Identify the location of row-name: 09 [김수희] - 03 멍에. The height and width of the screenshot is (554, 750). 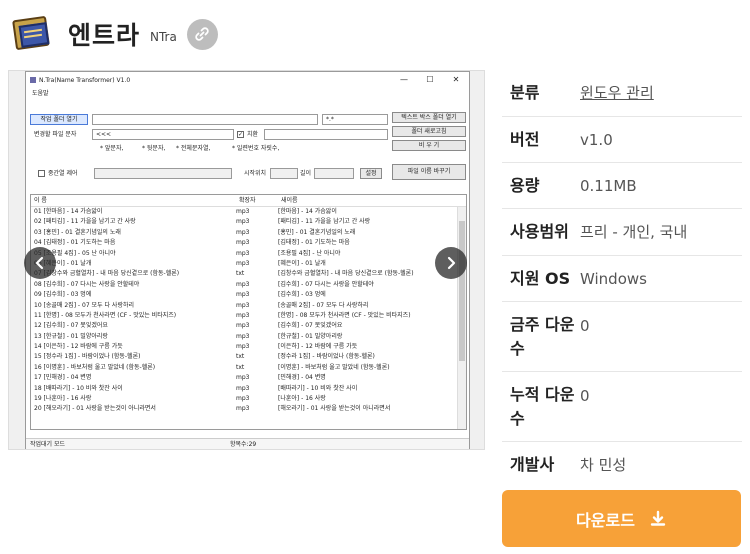
(63, 295).